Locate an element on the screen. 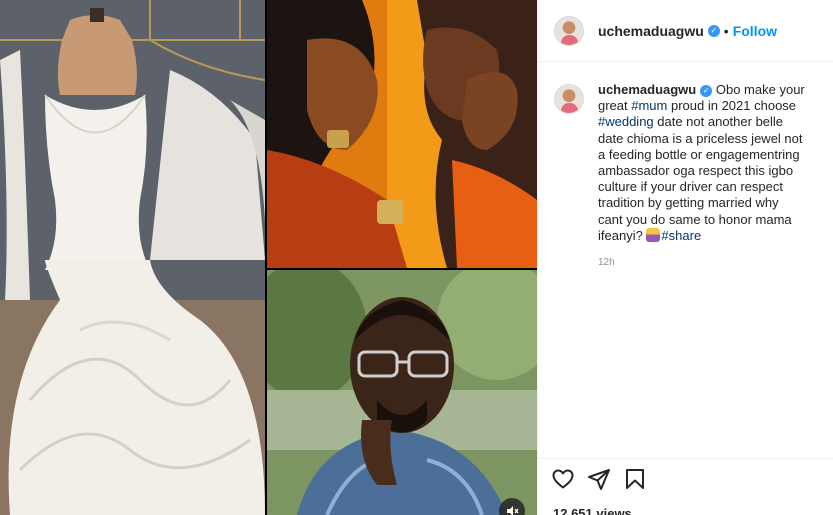 Image resolution: width=833 pixels, height=515 pixels. bookmark-icon is located at coordinates (635, 479).